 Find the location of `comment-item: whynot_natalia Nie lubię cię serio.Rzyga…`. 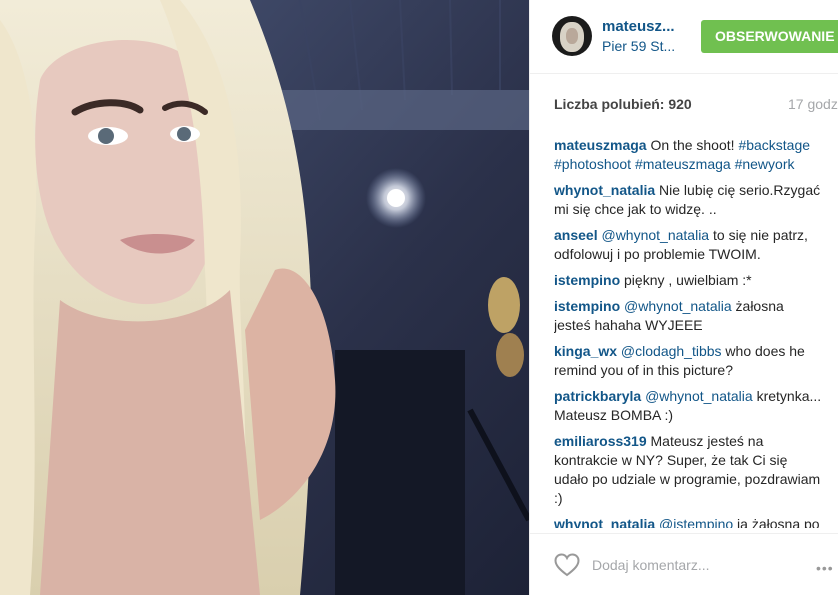

comment-item: whynot_natalia Nie lubię cię serio.Rzyga… is located at coordinates (689, 200).